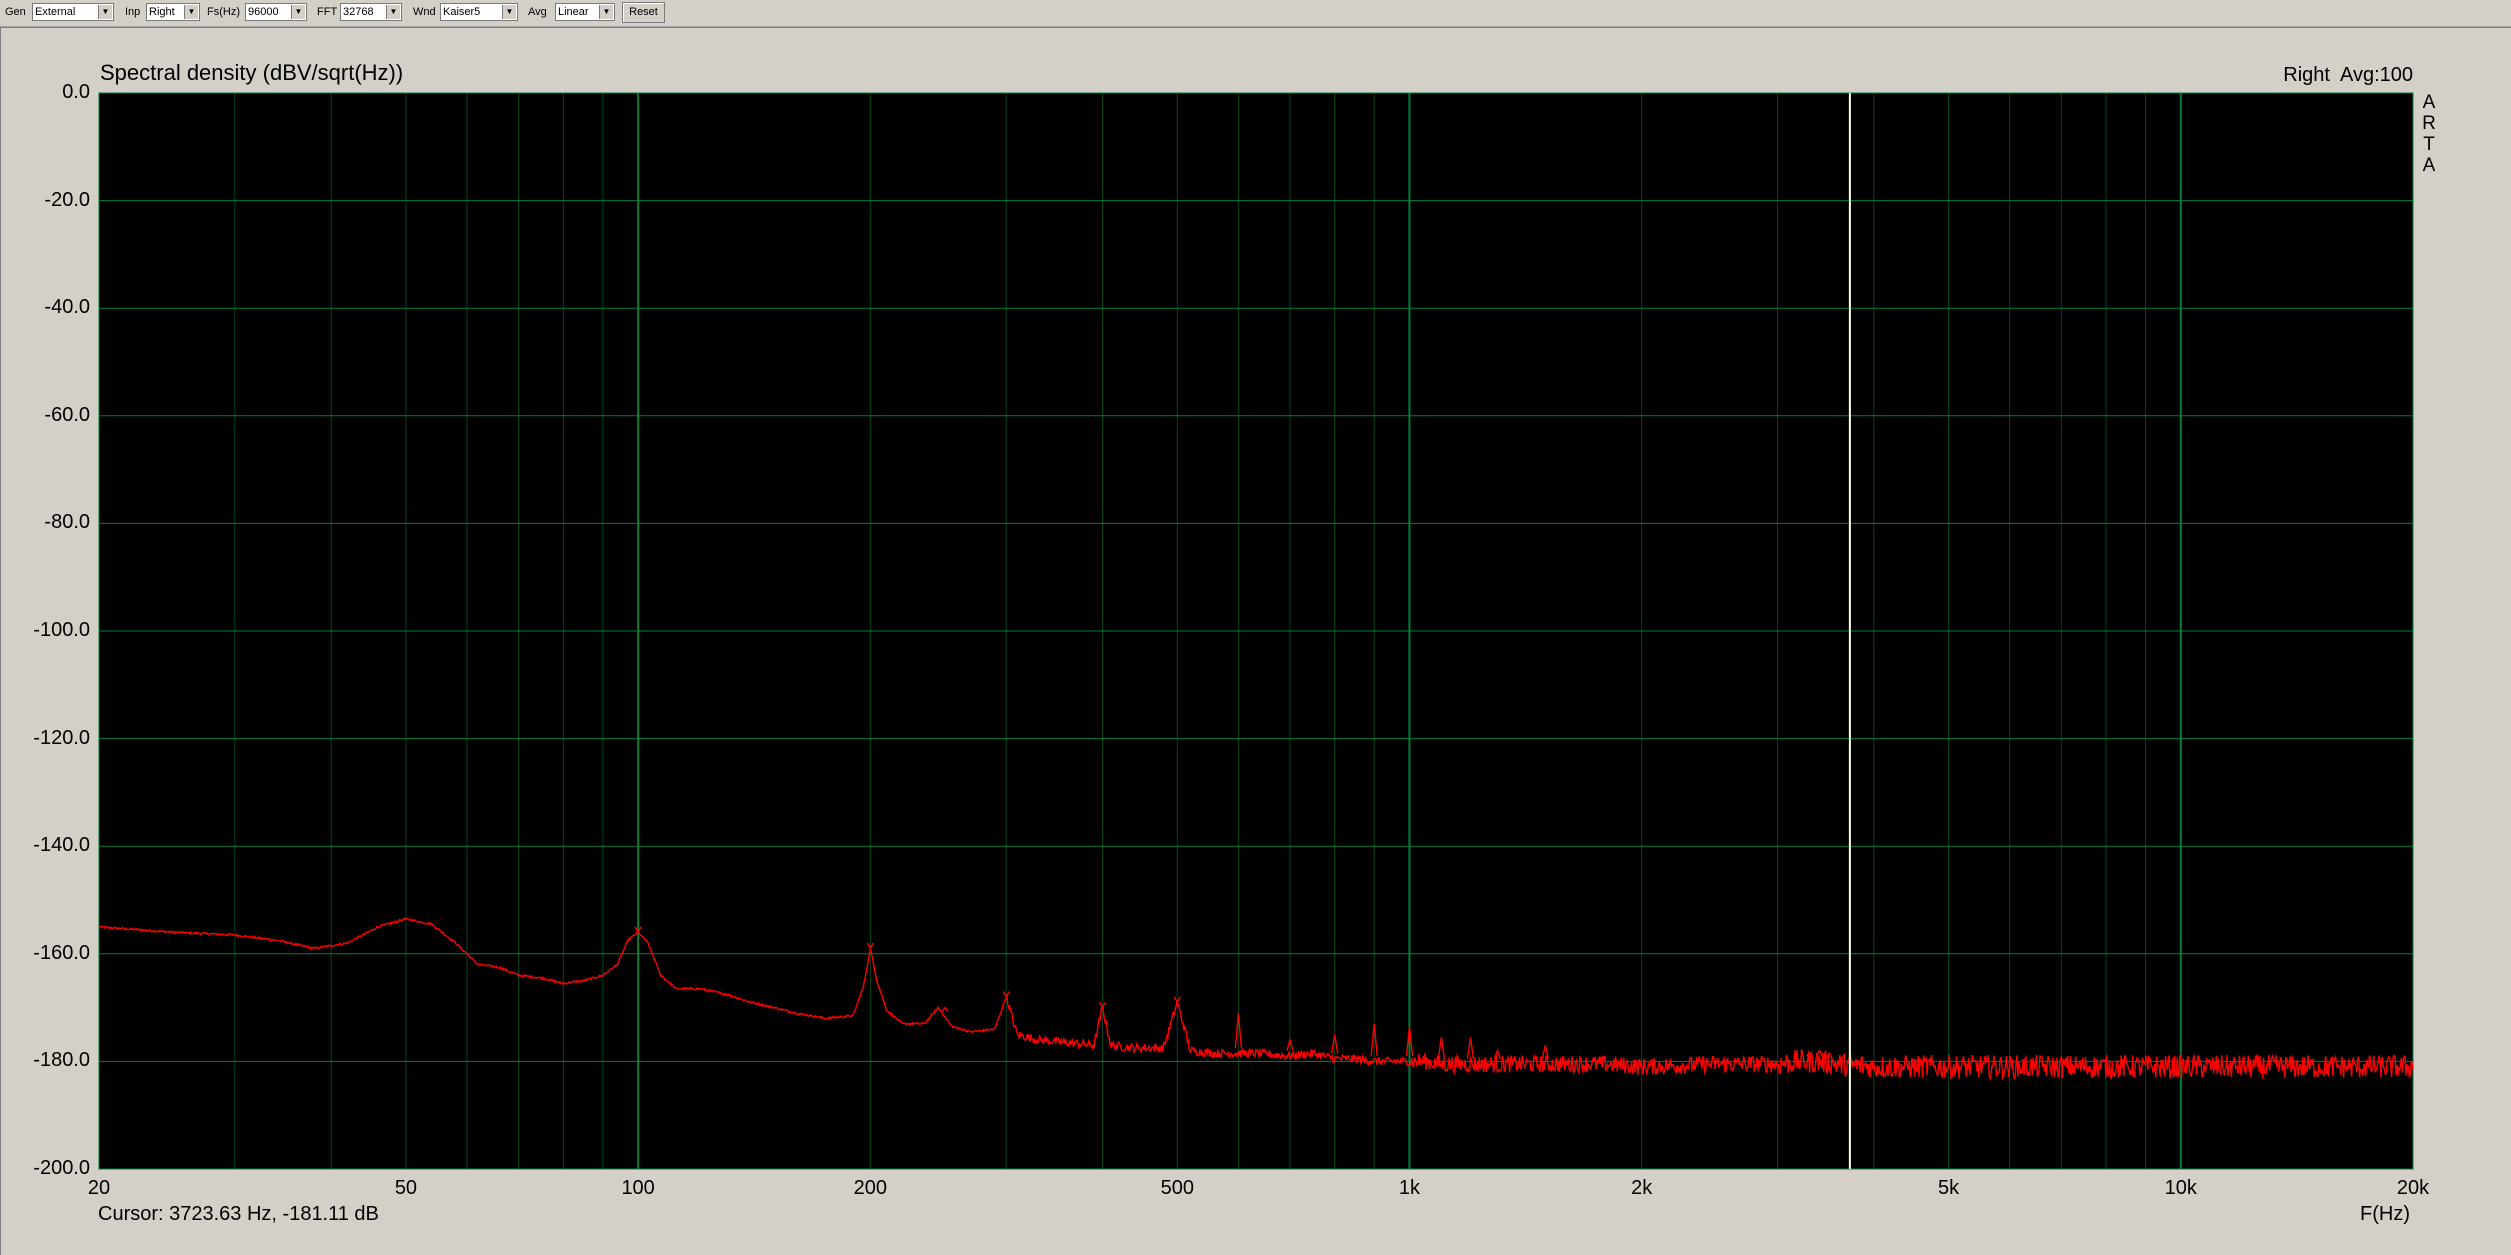 This screenshot has height=1255, width=2511. What do you see at coordinates (61, 737) in the screenshot?
I see `y-tick-label: -120.0` at bounding box center [61, 737].